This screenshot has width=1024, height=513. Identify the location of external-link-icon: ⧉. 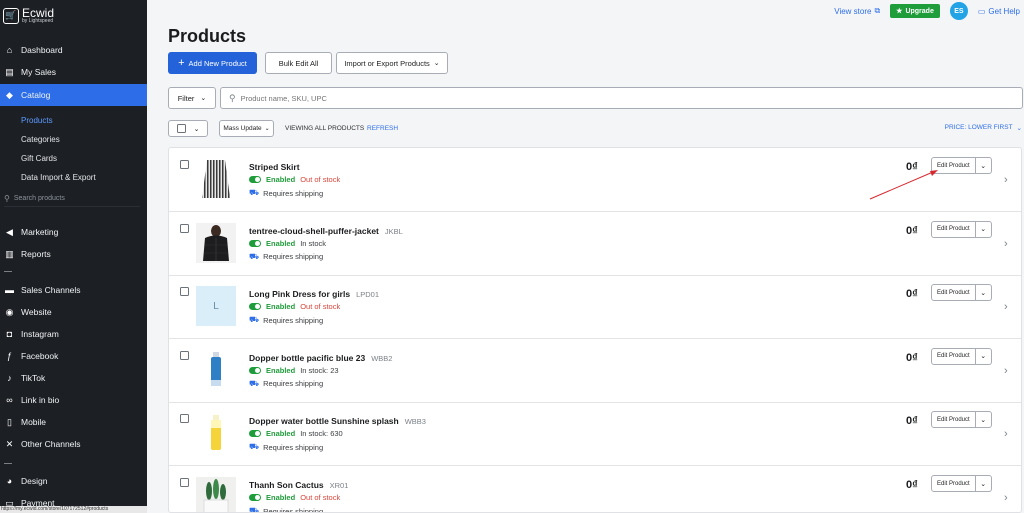
(877, 10).